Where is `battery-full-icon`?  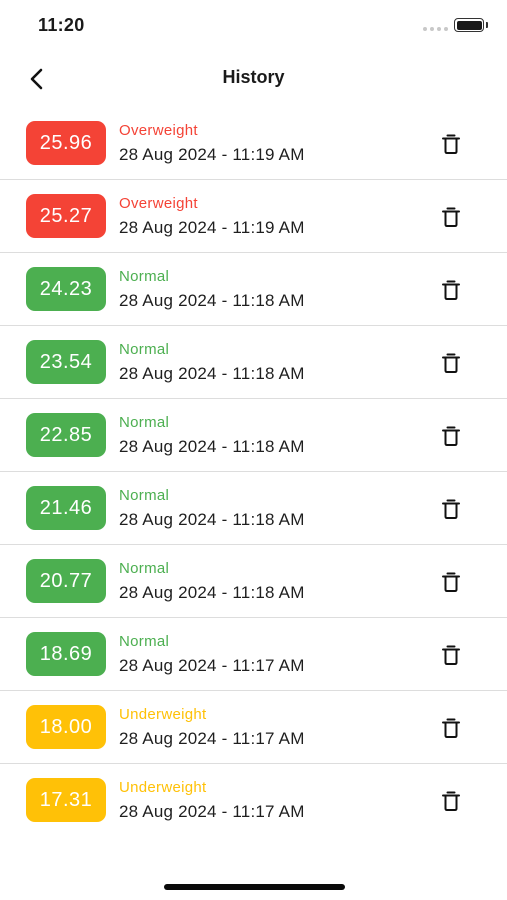 battery-full-icon is located at coordinates (469, 25).